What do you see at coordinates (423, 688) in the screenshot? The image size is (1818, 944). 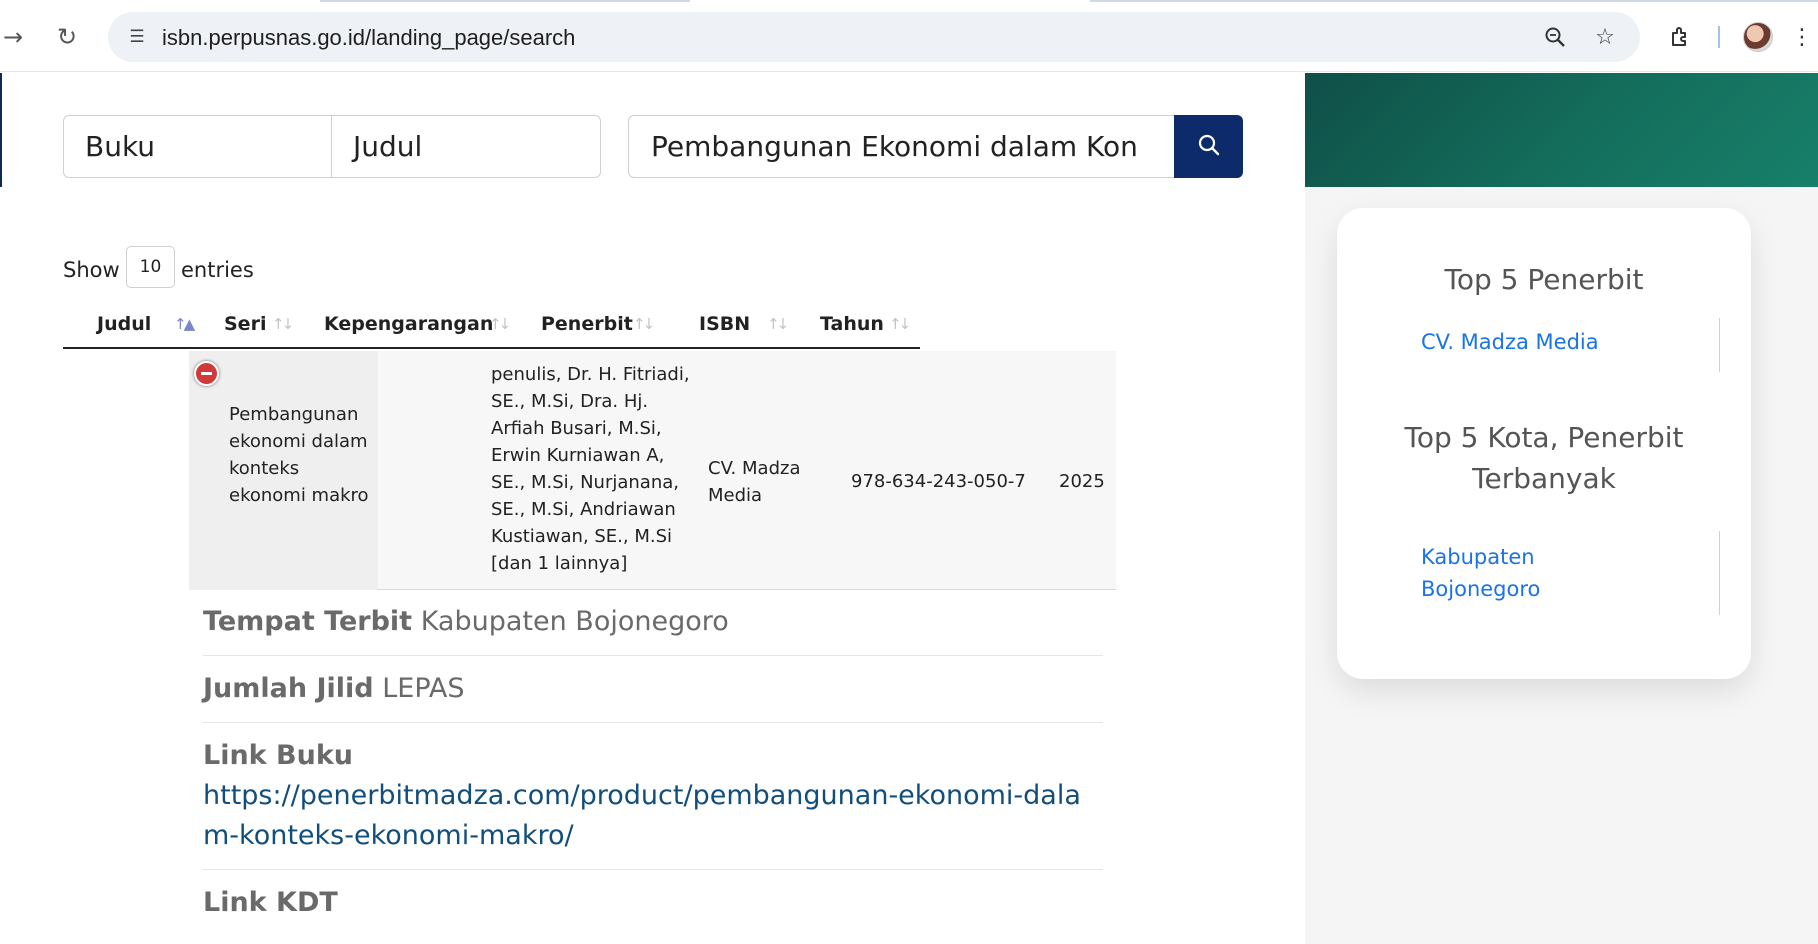 I see `detail-value: LEPAS` at bounding box center [423, 688].